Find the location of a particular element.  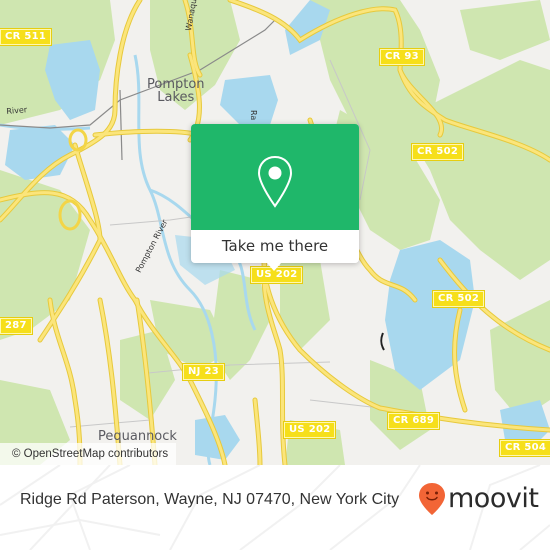

take-me-there-button: Take me there is located at coordinates (275, 246).